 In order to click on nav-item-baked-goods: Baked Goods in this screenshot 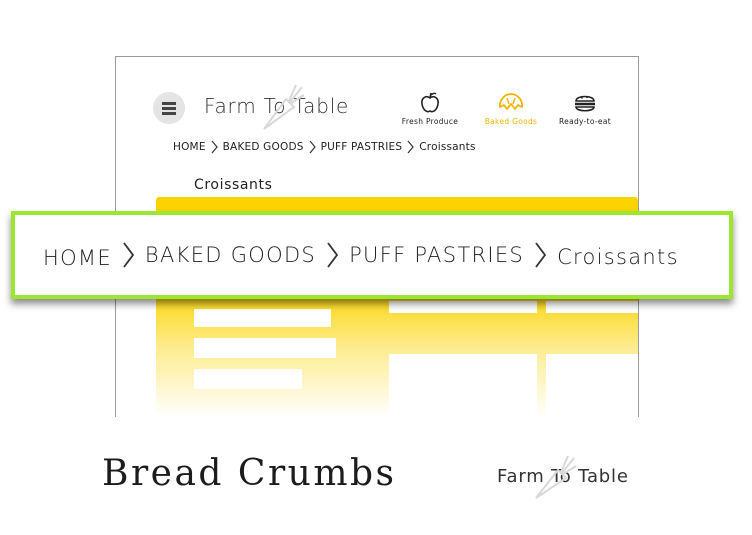, I will do `click(511, 108)`.